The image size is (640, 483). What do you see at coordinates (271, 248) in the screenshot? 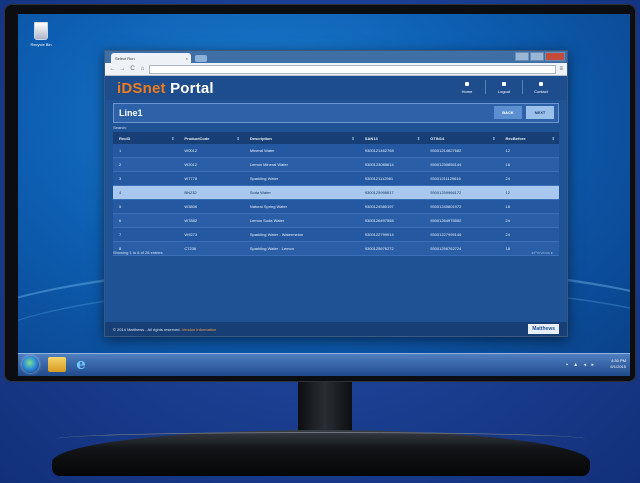
I see `table-cell: Sparkling Water - Lemon` at bounding box center [271, 248].